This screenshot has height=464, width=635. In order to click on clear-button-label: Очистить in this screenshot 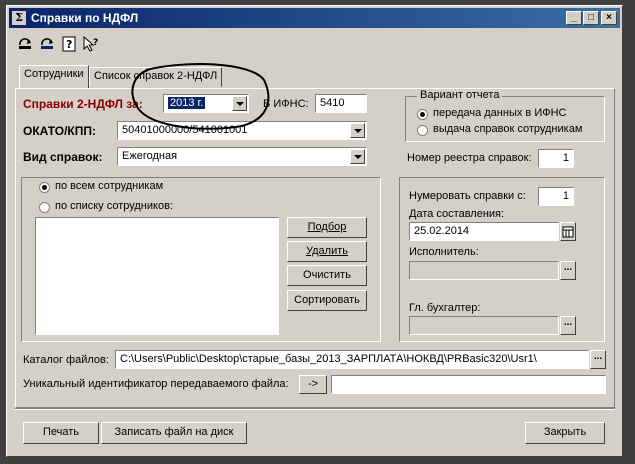, I will do `click(327, 275)`.